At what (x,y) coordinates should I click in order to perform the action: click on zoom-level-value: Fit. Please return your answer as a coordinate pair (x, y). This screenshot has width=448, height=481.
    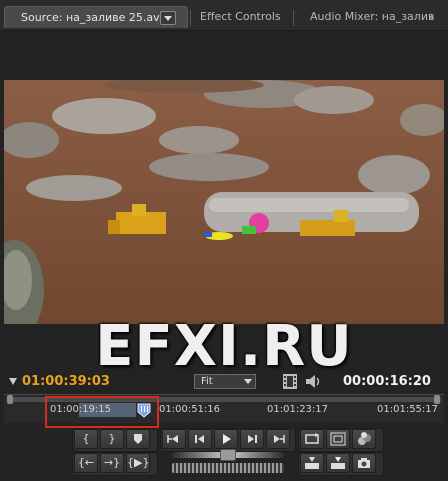
    Looking at the image, I should click on (207, 381).